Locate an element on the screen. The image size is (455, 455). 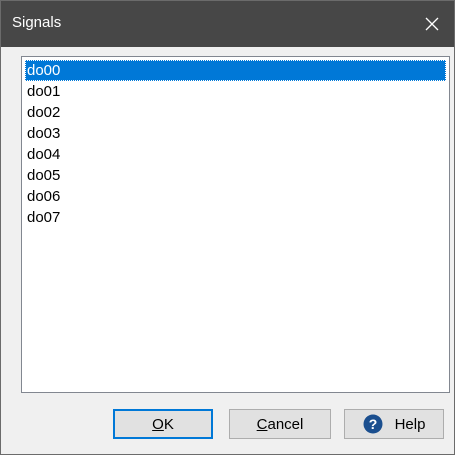
close-button is located at coordinates (432, 24).